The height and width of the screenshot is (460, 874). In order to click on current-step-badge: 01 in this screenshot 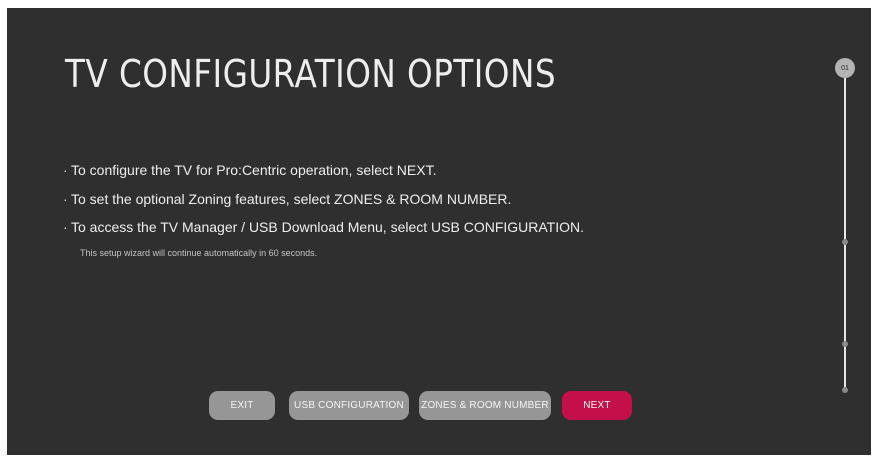, I will do `click(845, 68)`.